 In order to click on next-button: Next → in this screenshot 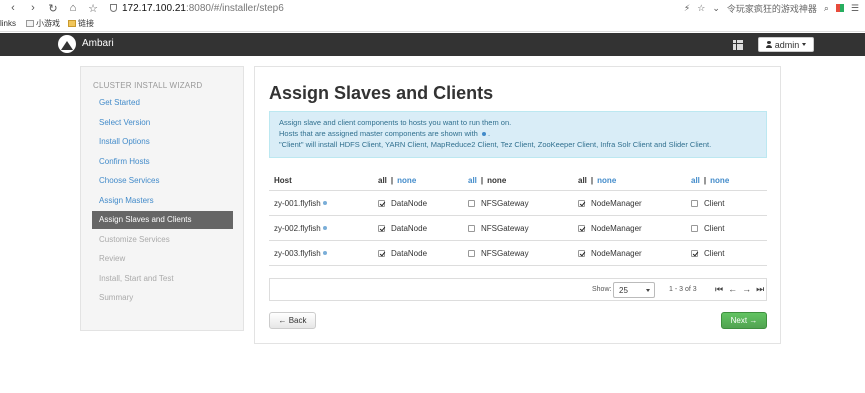, I will do `click(744, 320)`.